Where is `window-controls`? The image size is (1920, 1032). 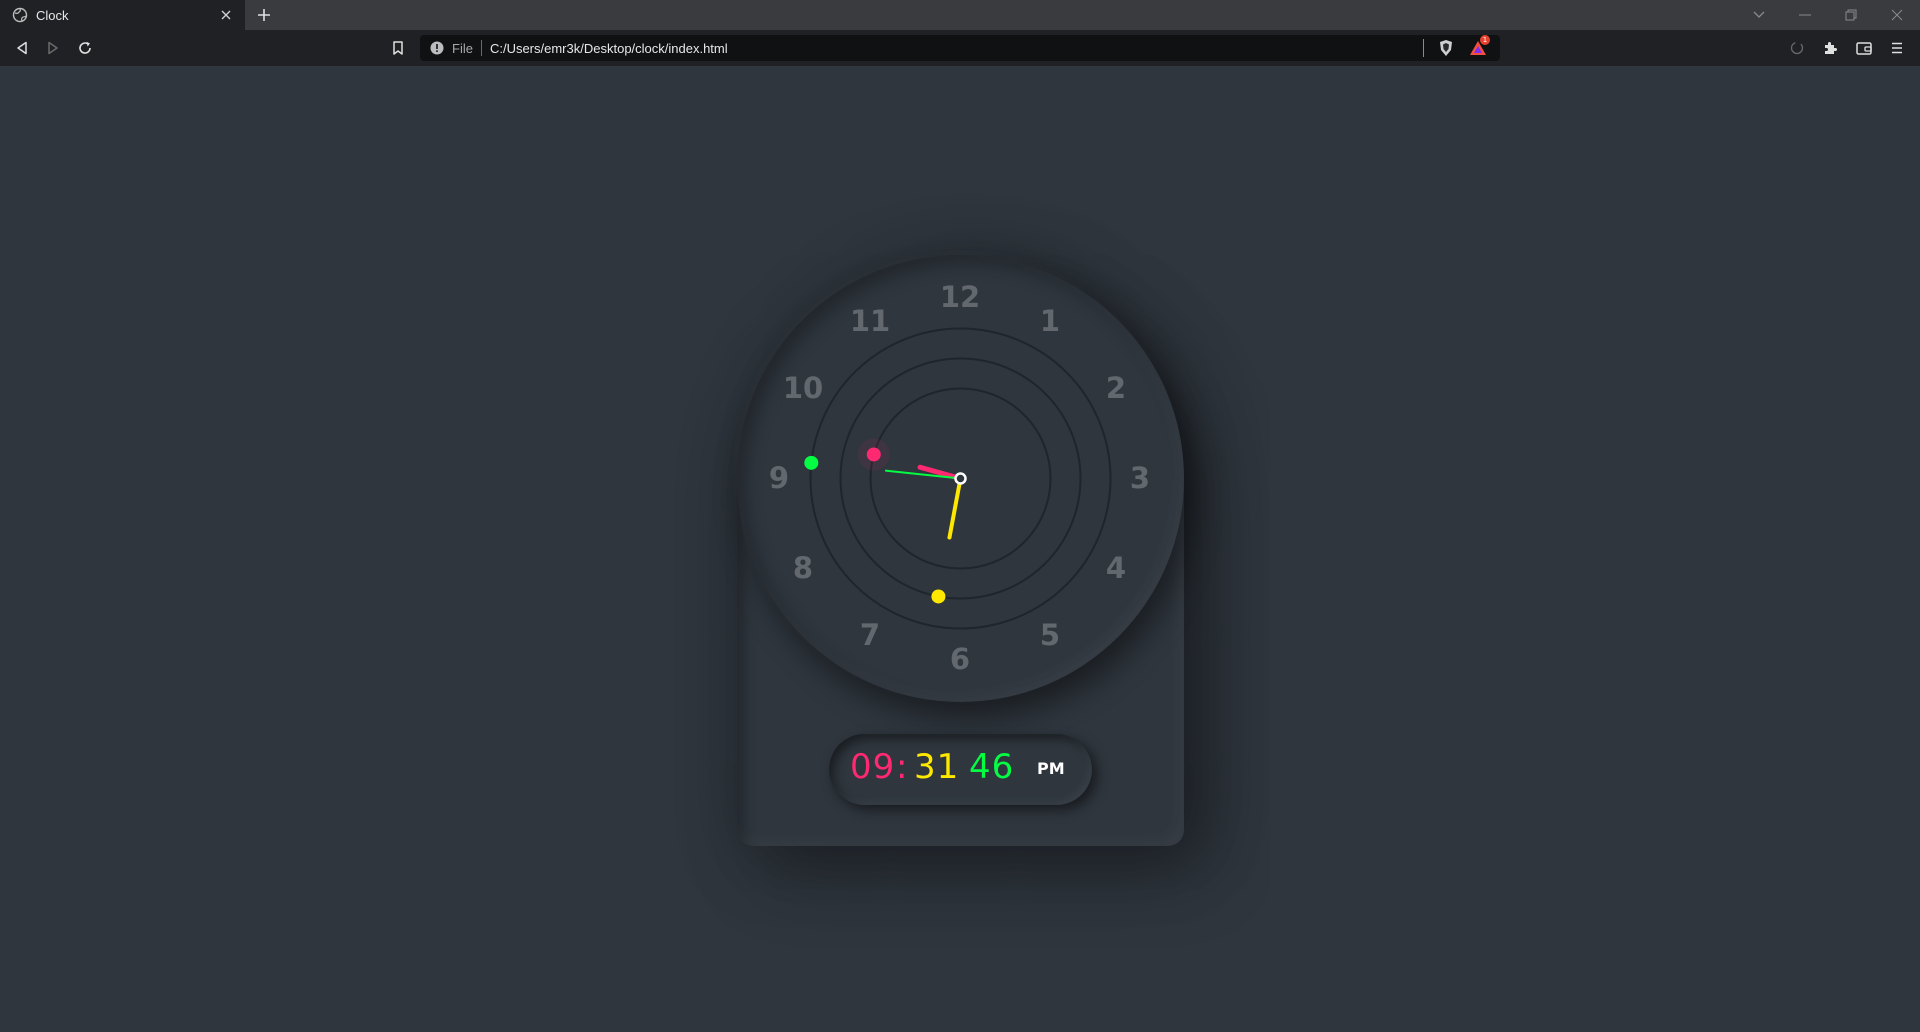 window-controls is located at coordinates (1828, 15).